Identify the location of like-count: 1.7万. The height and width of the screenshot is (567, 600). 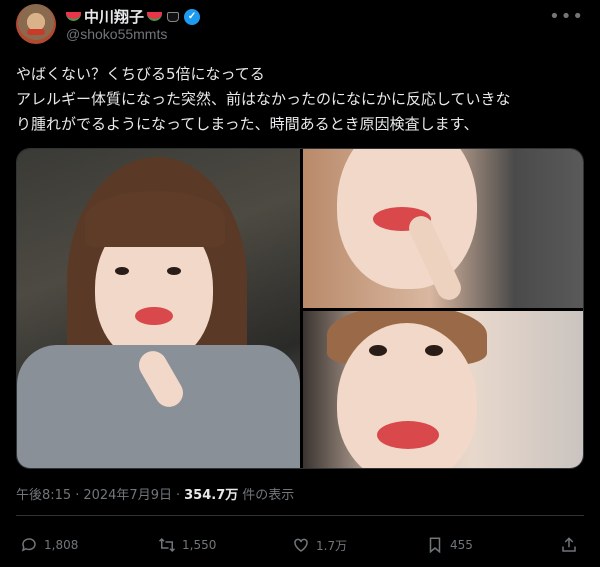
(332, 545).